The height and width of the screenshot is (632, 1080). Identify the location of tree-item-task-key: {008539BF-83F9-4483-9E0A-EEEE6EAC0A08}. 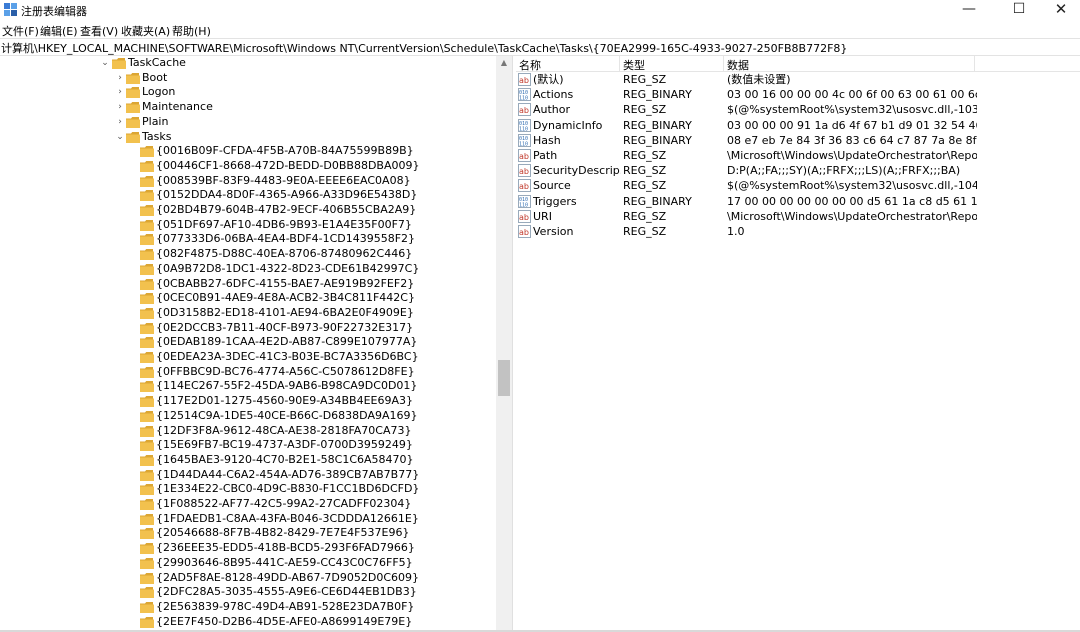
(248, 181).